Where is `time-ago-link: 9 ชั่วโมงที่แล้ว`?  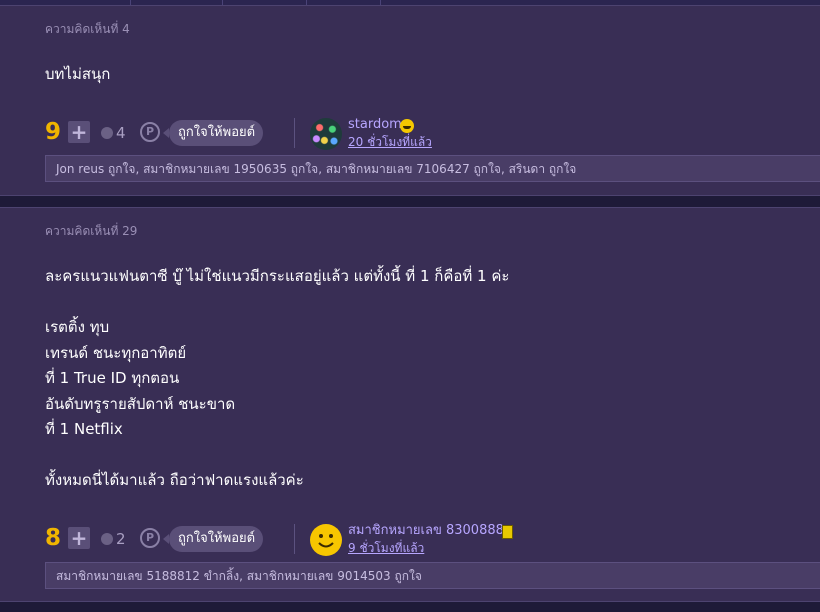
time-ago-link: 9 ชั่วโมงที่แล้ว is located at coordinates (386, 548).